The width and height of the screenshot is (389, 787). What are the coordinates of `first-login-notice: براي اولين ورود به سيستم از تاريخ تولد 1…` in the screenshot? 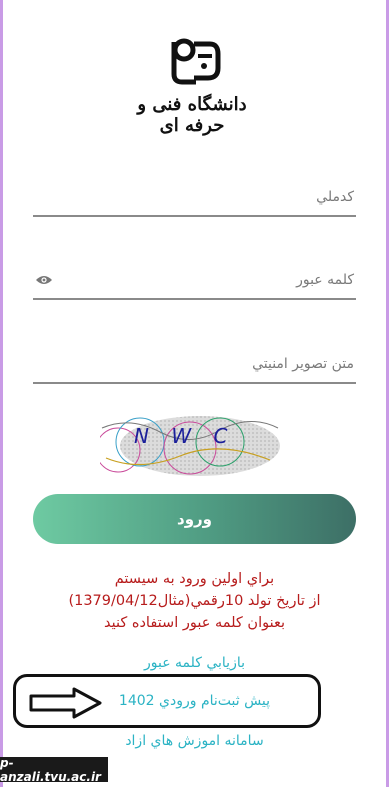 It's located at (194, 601).